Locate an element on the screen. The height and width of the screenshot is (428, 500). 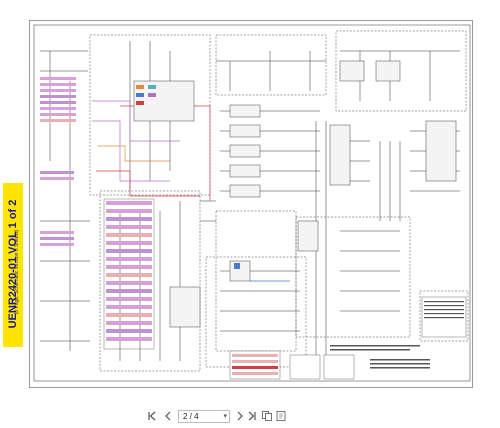
previous-page-icon is located at coordinates (168, 417).